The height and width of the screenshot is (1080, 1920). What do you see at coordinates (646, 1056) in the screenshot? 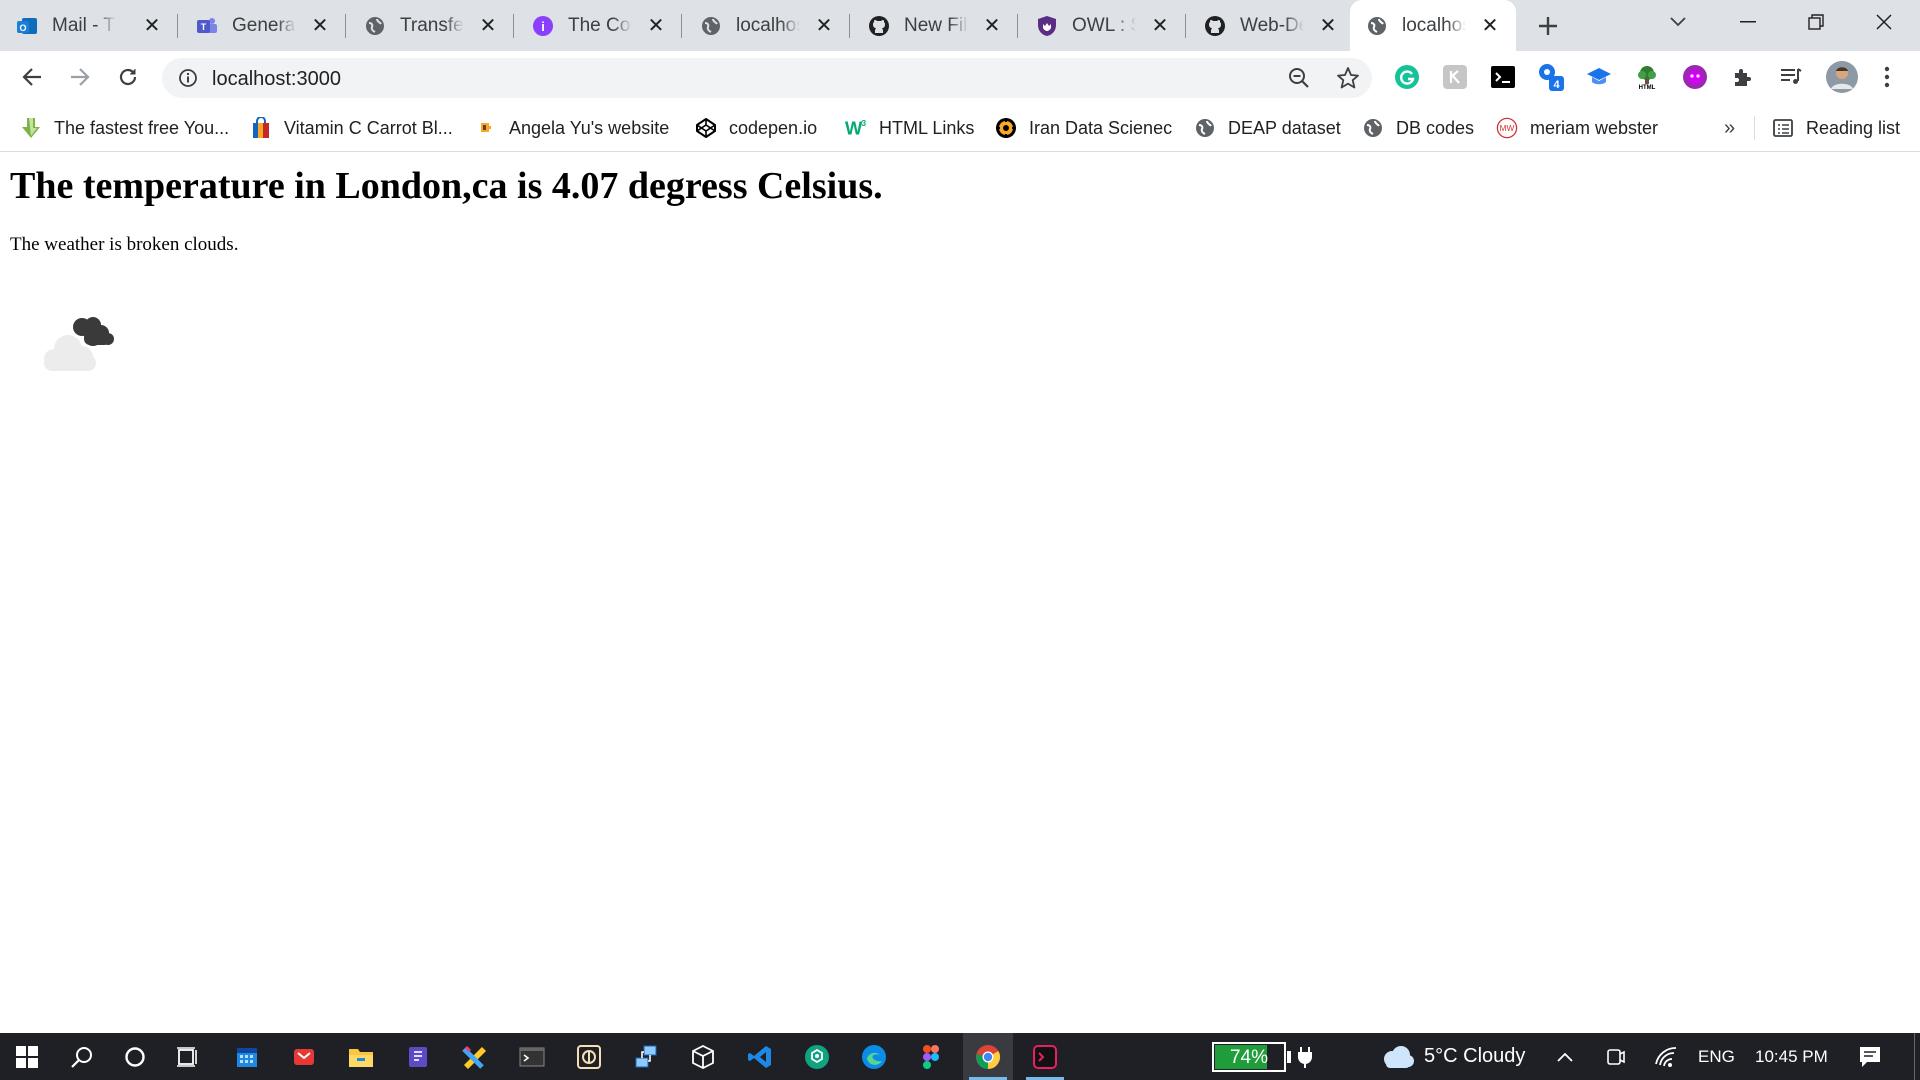
I see `network-app-icon` at bounding box center [646, 1056].